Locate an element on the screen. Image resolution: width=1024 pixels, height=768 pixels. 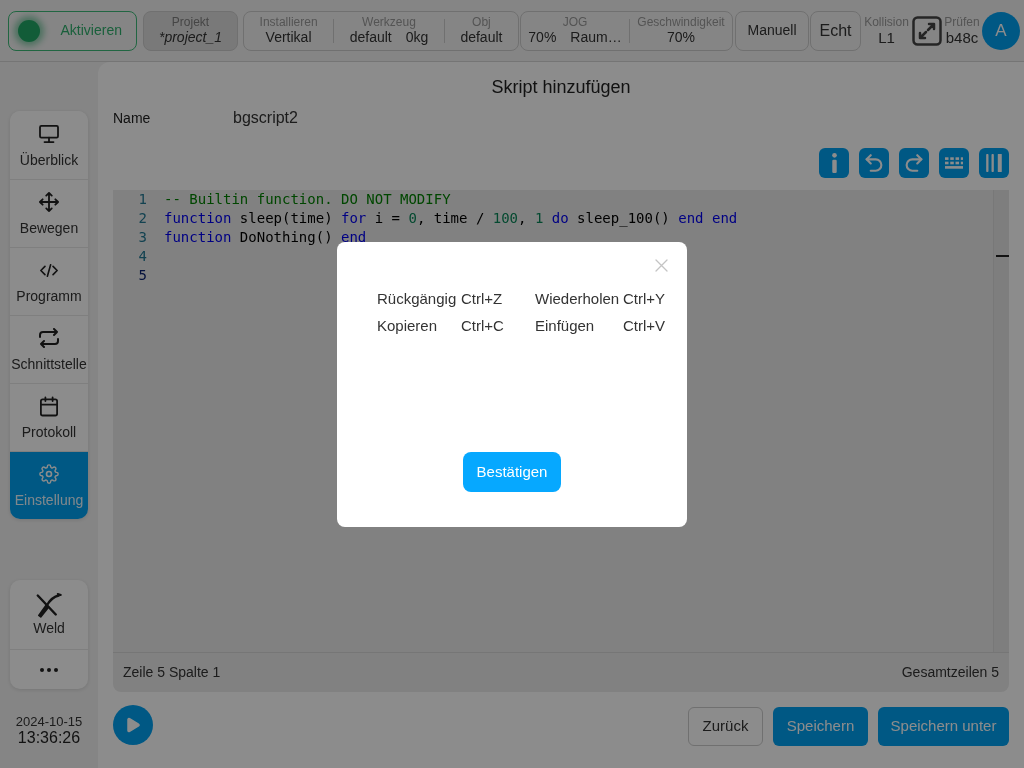
welding-torch-icon is located at coordinates (49, 605).